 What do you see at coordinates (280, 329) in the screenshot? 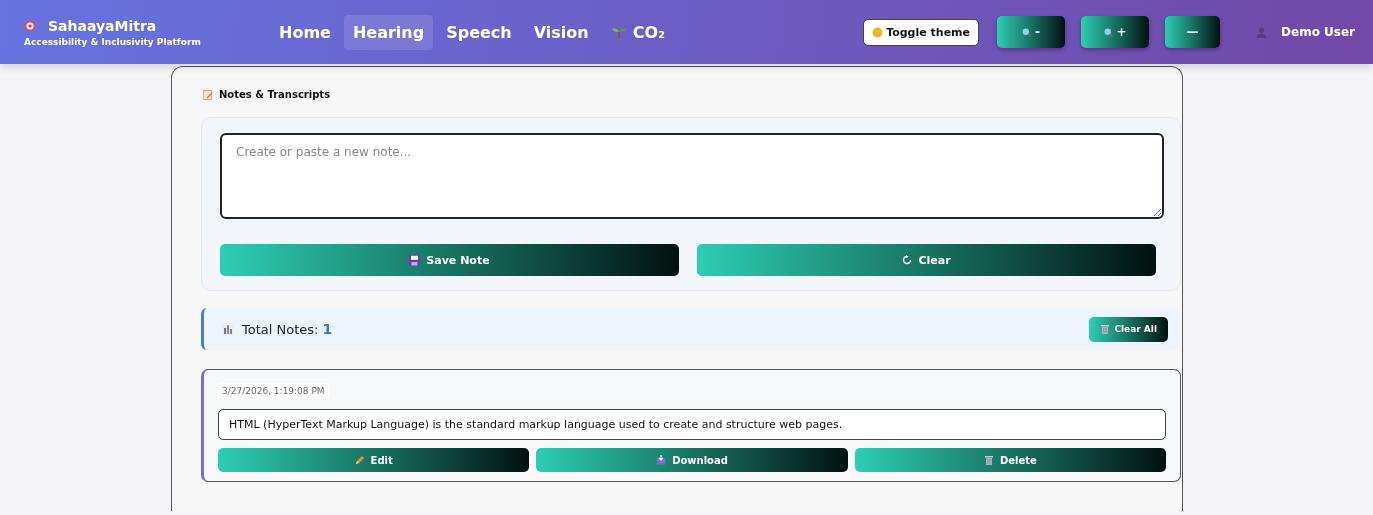
I see `total-notes-label: Total Notes:` at bounding box center [280, 329].